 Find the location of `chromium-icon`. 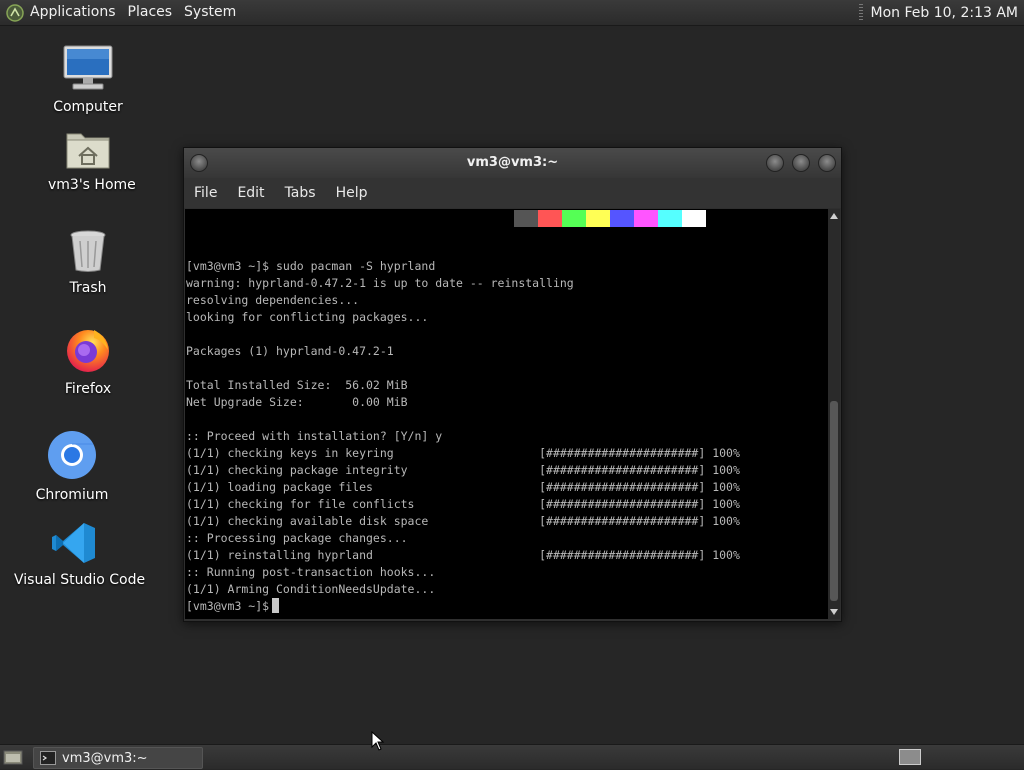

chromium-icon is located at coordinates (72, 457).